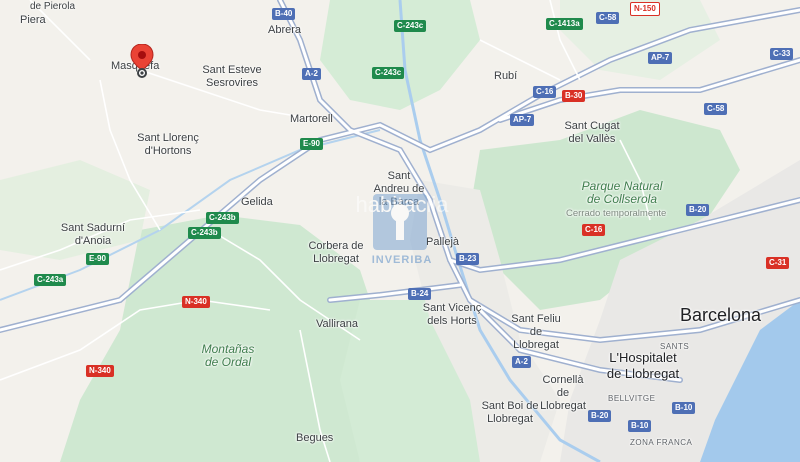 The image size is (800, 462). What do you see at coordinates (592, 132) in the screenshot?
I see `town-label: Sant Cugat del Vallès` at bounding box center [592, 132].